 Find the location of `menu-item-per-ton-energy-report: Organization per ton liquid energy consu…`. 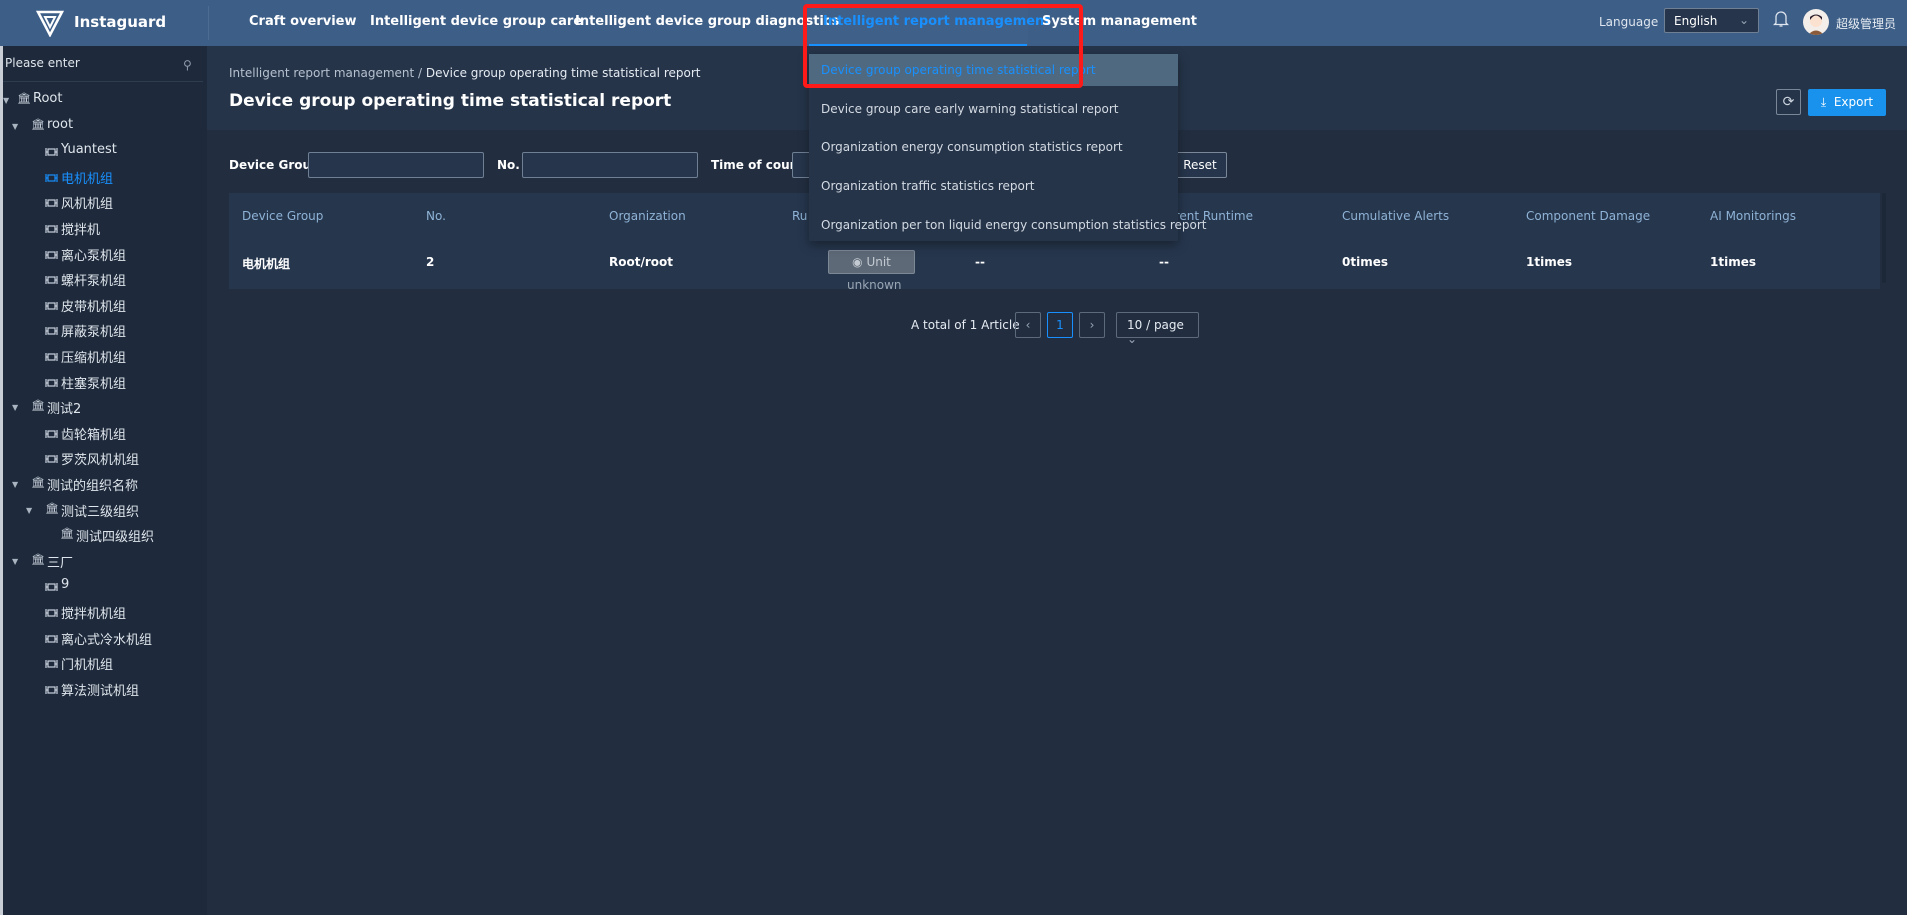

menu-item-per-ton-energy-report: Organization per ton liquid energy consu… is located at coordinates (1008, 225).